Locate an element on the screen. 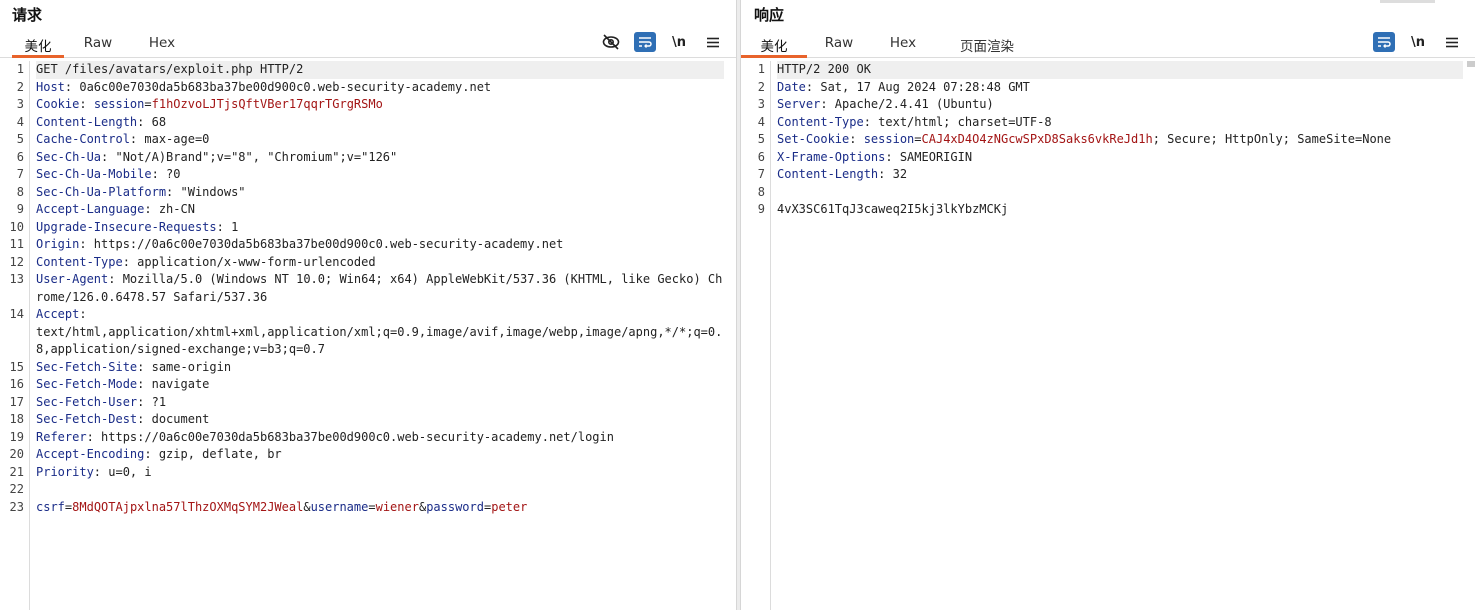 Image resolution: width=1475 pixels, height=610 pixels. header-name: X-Frame-Options is located at coordinates (831, 156).